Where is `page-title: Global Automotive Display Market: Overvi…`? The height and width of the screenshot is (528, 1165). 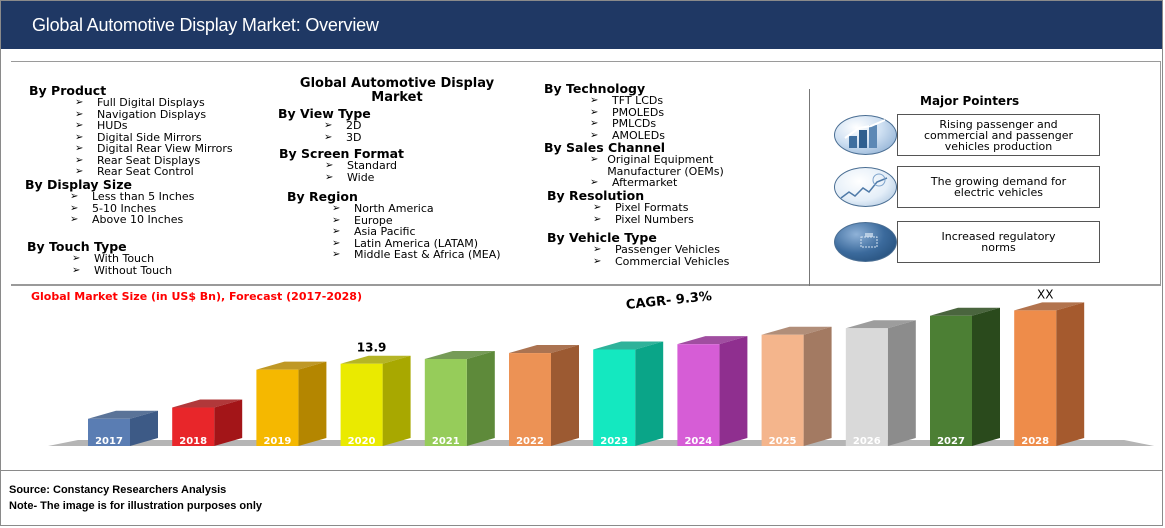 page-title: Global Automotive Display Market: Overvi… is located at coordinates (205, 25).